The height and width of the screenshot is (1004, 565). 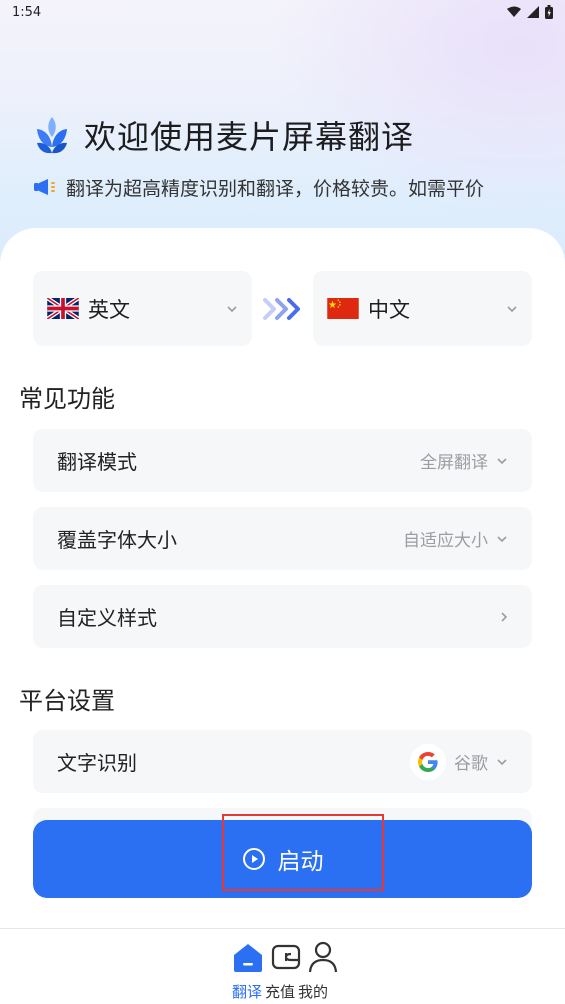 What do you see at coordinates (275, 188) in the screenshot?
I see `notice-text: 翻译为超高精度识别和翻译，价格较贵。如需平价` at bounding box center [275, 188].